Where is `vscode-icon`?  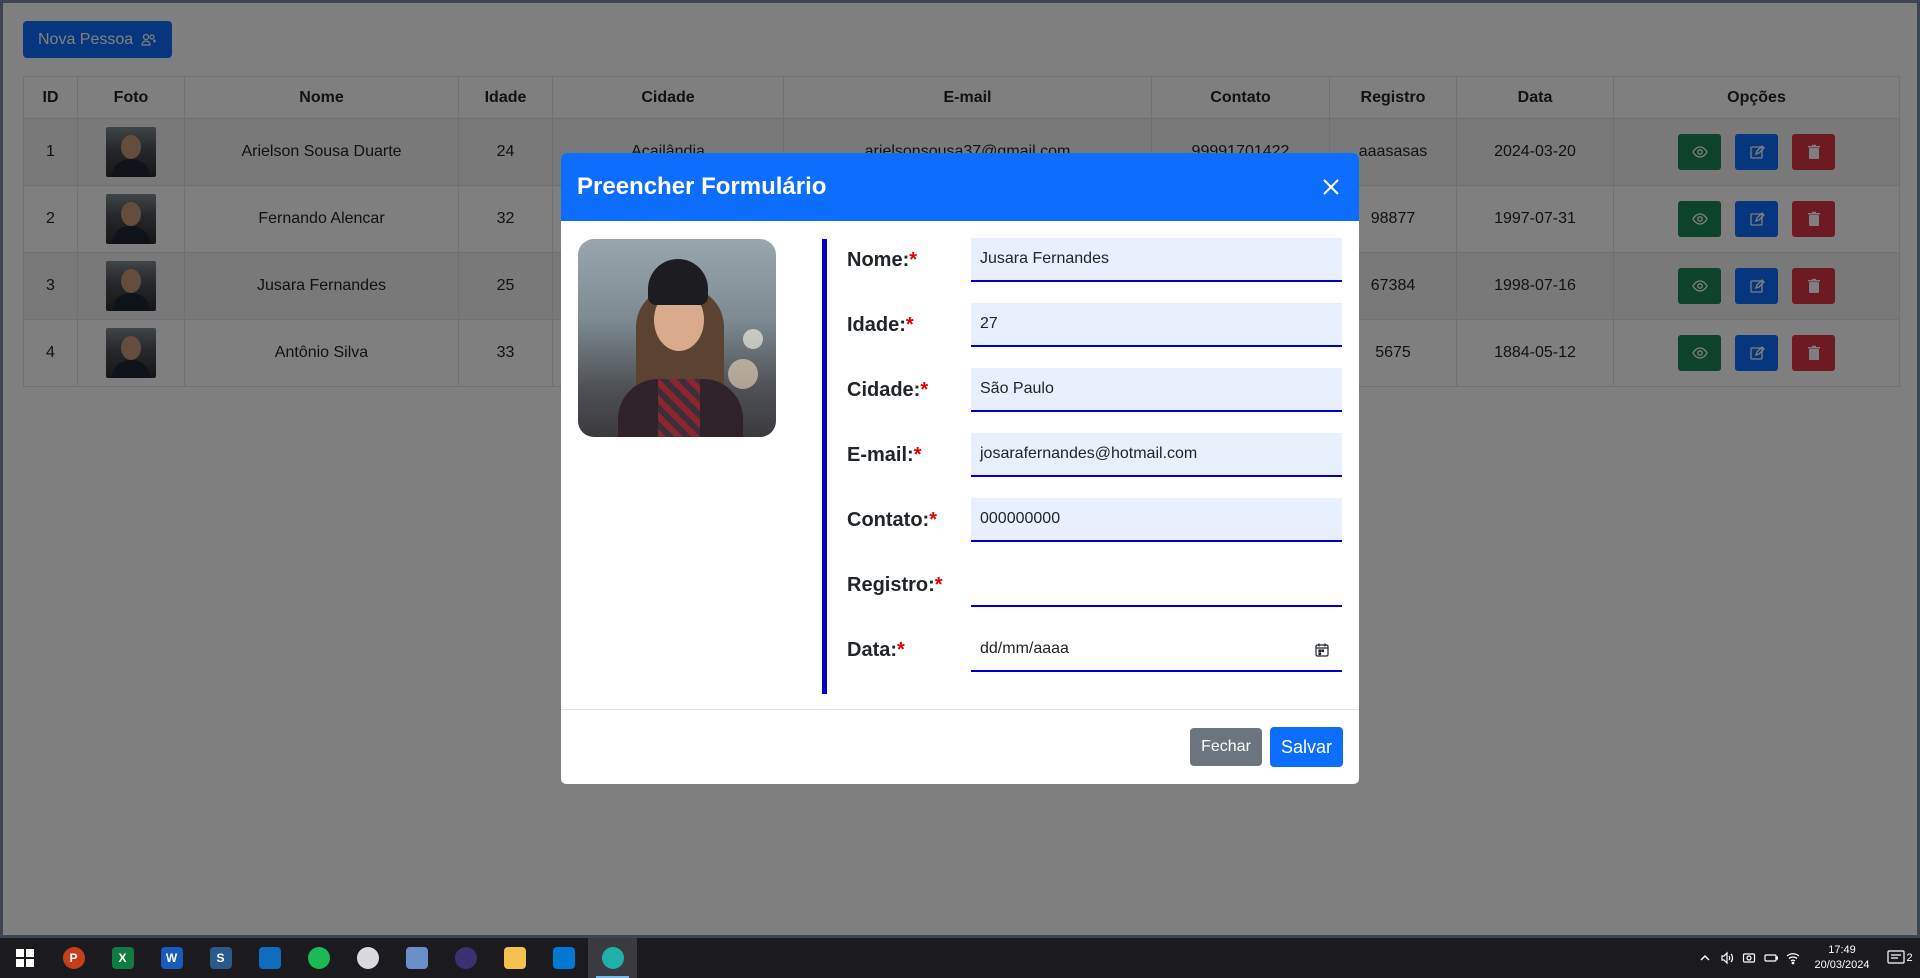
vscode-icon is located at coordinates (563, 958).